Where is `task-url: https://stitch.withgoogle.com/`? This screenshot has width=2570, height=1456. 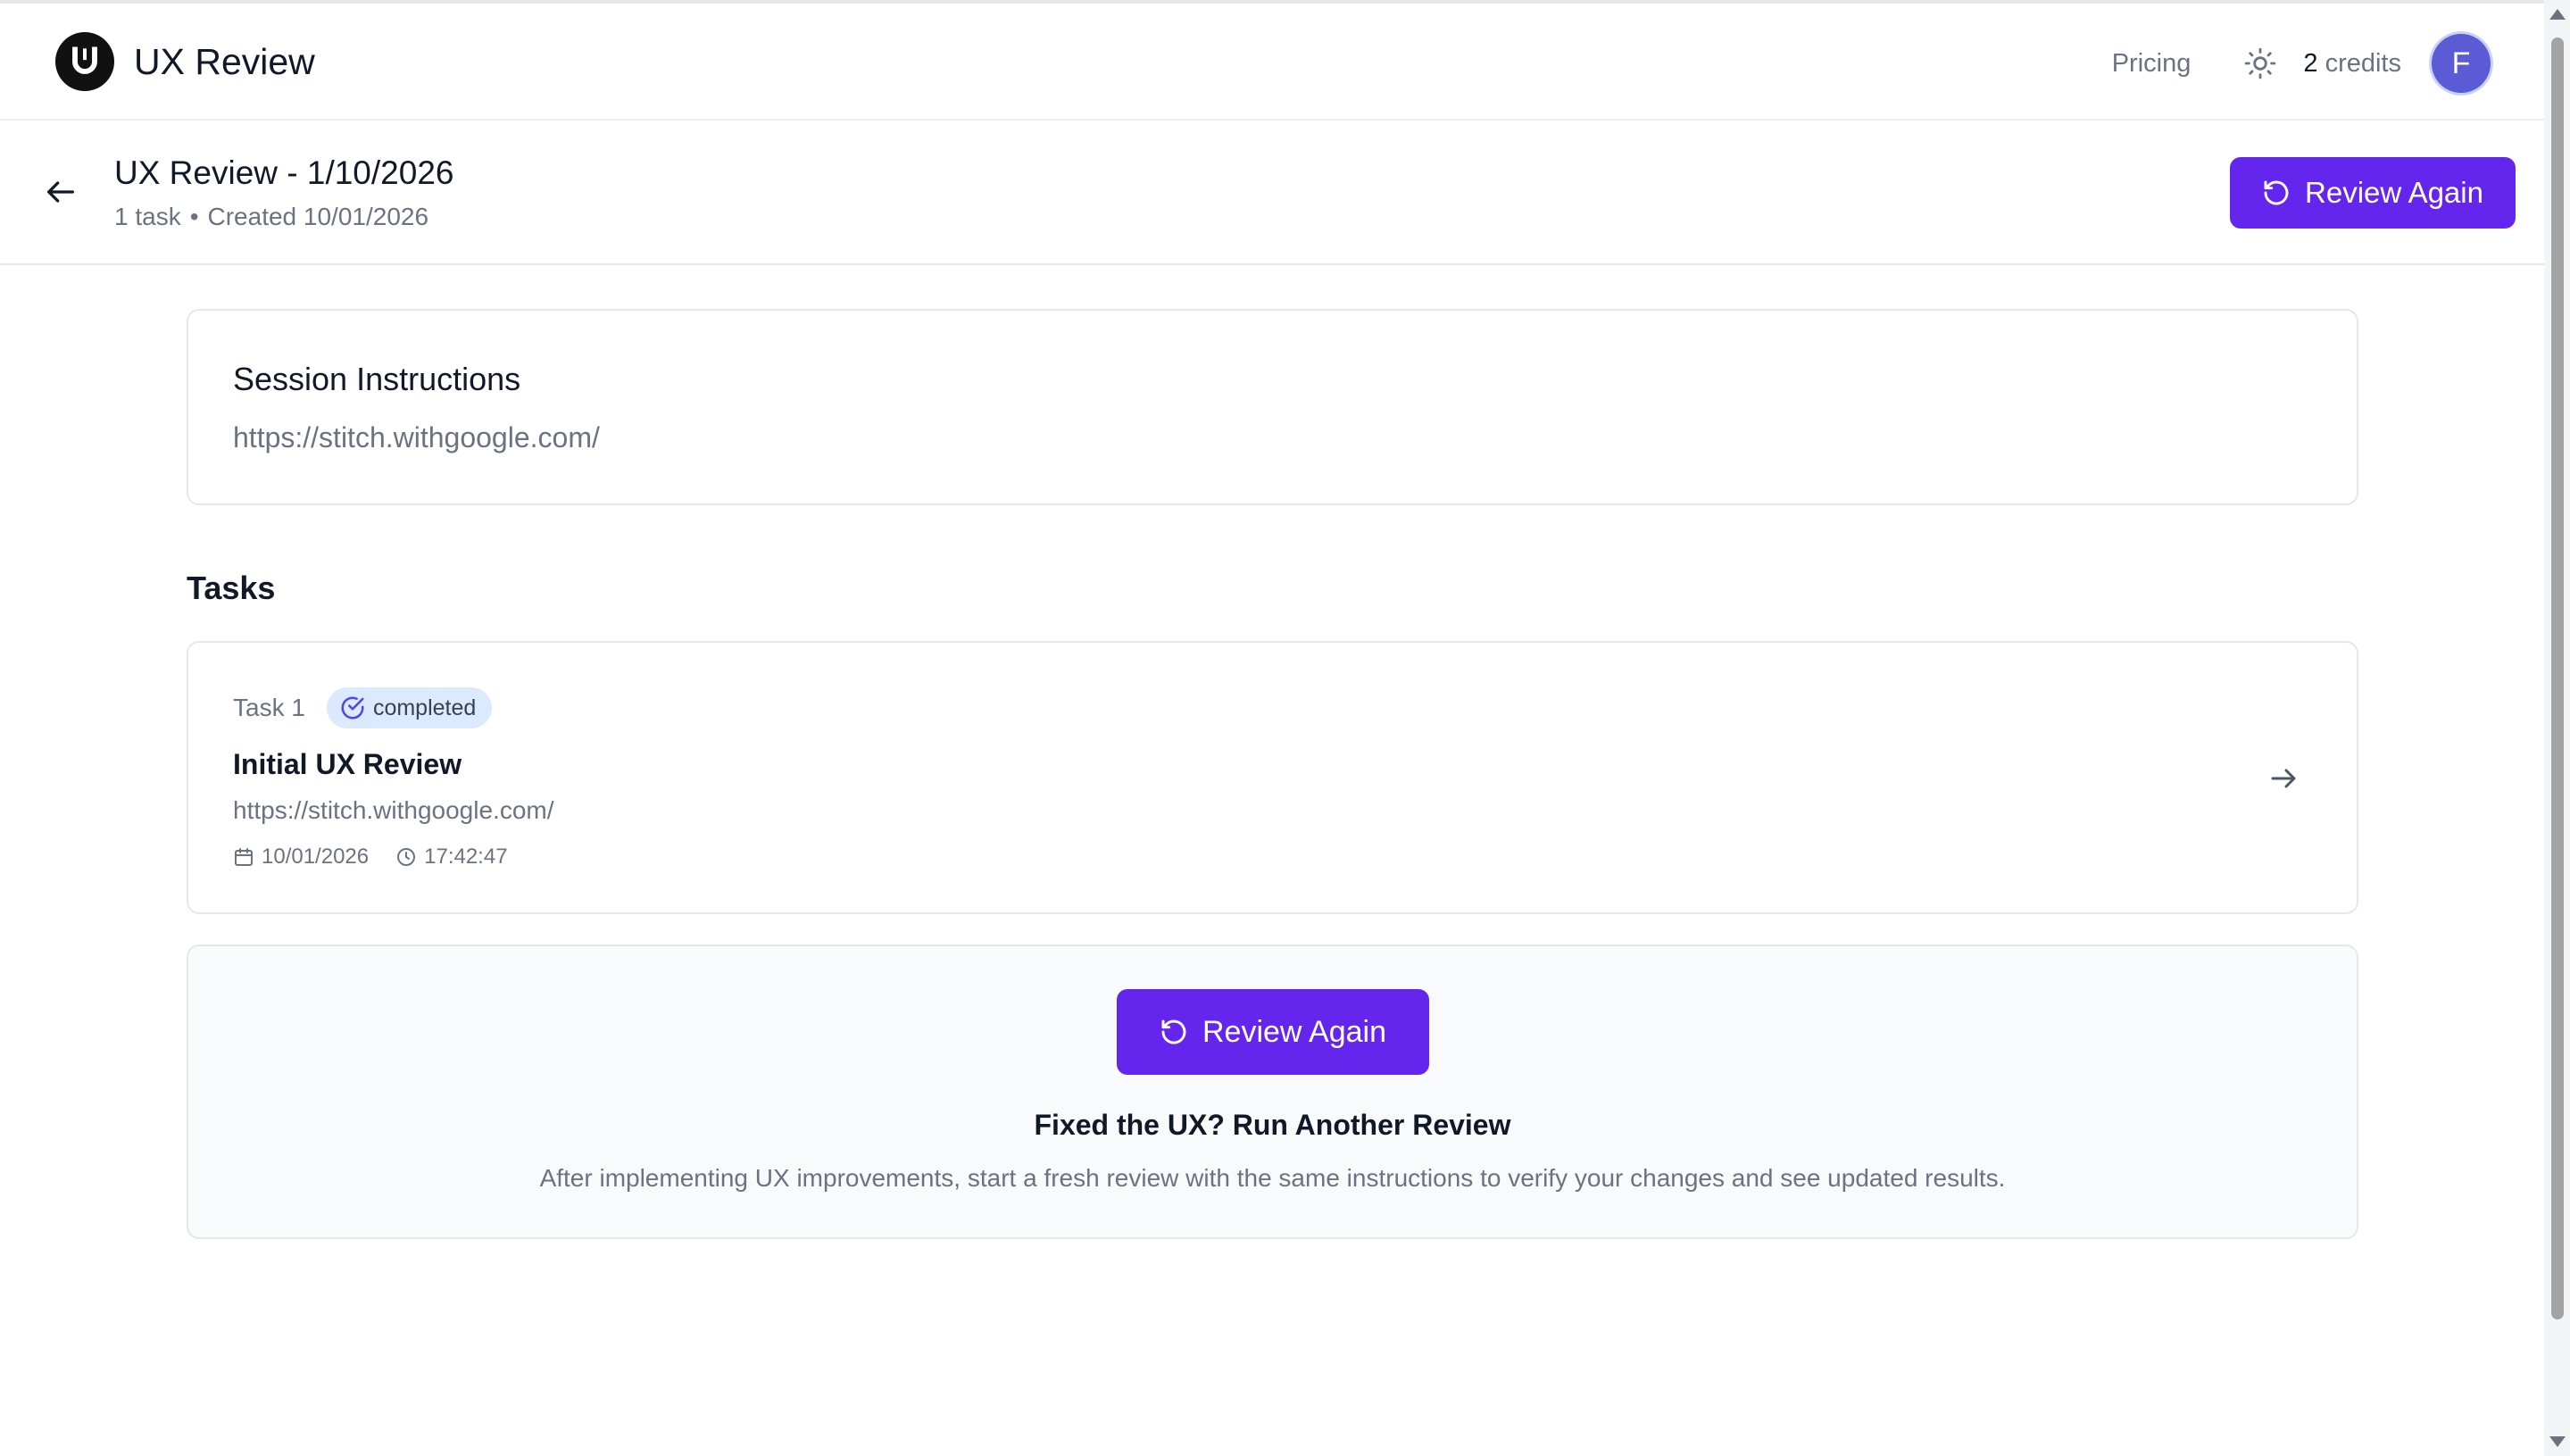
task-url: https://stitch.withgoogle.com/ is located at coordinates (394, 810).